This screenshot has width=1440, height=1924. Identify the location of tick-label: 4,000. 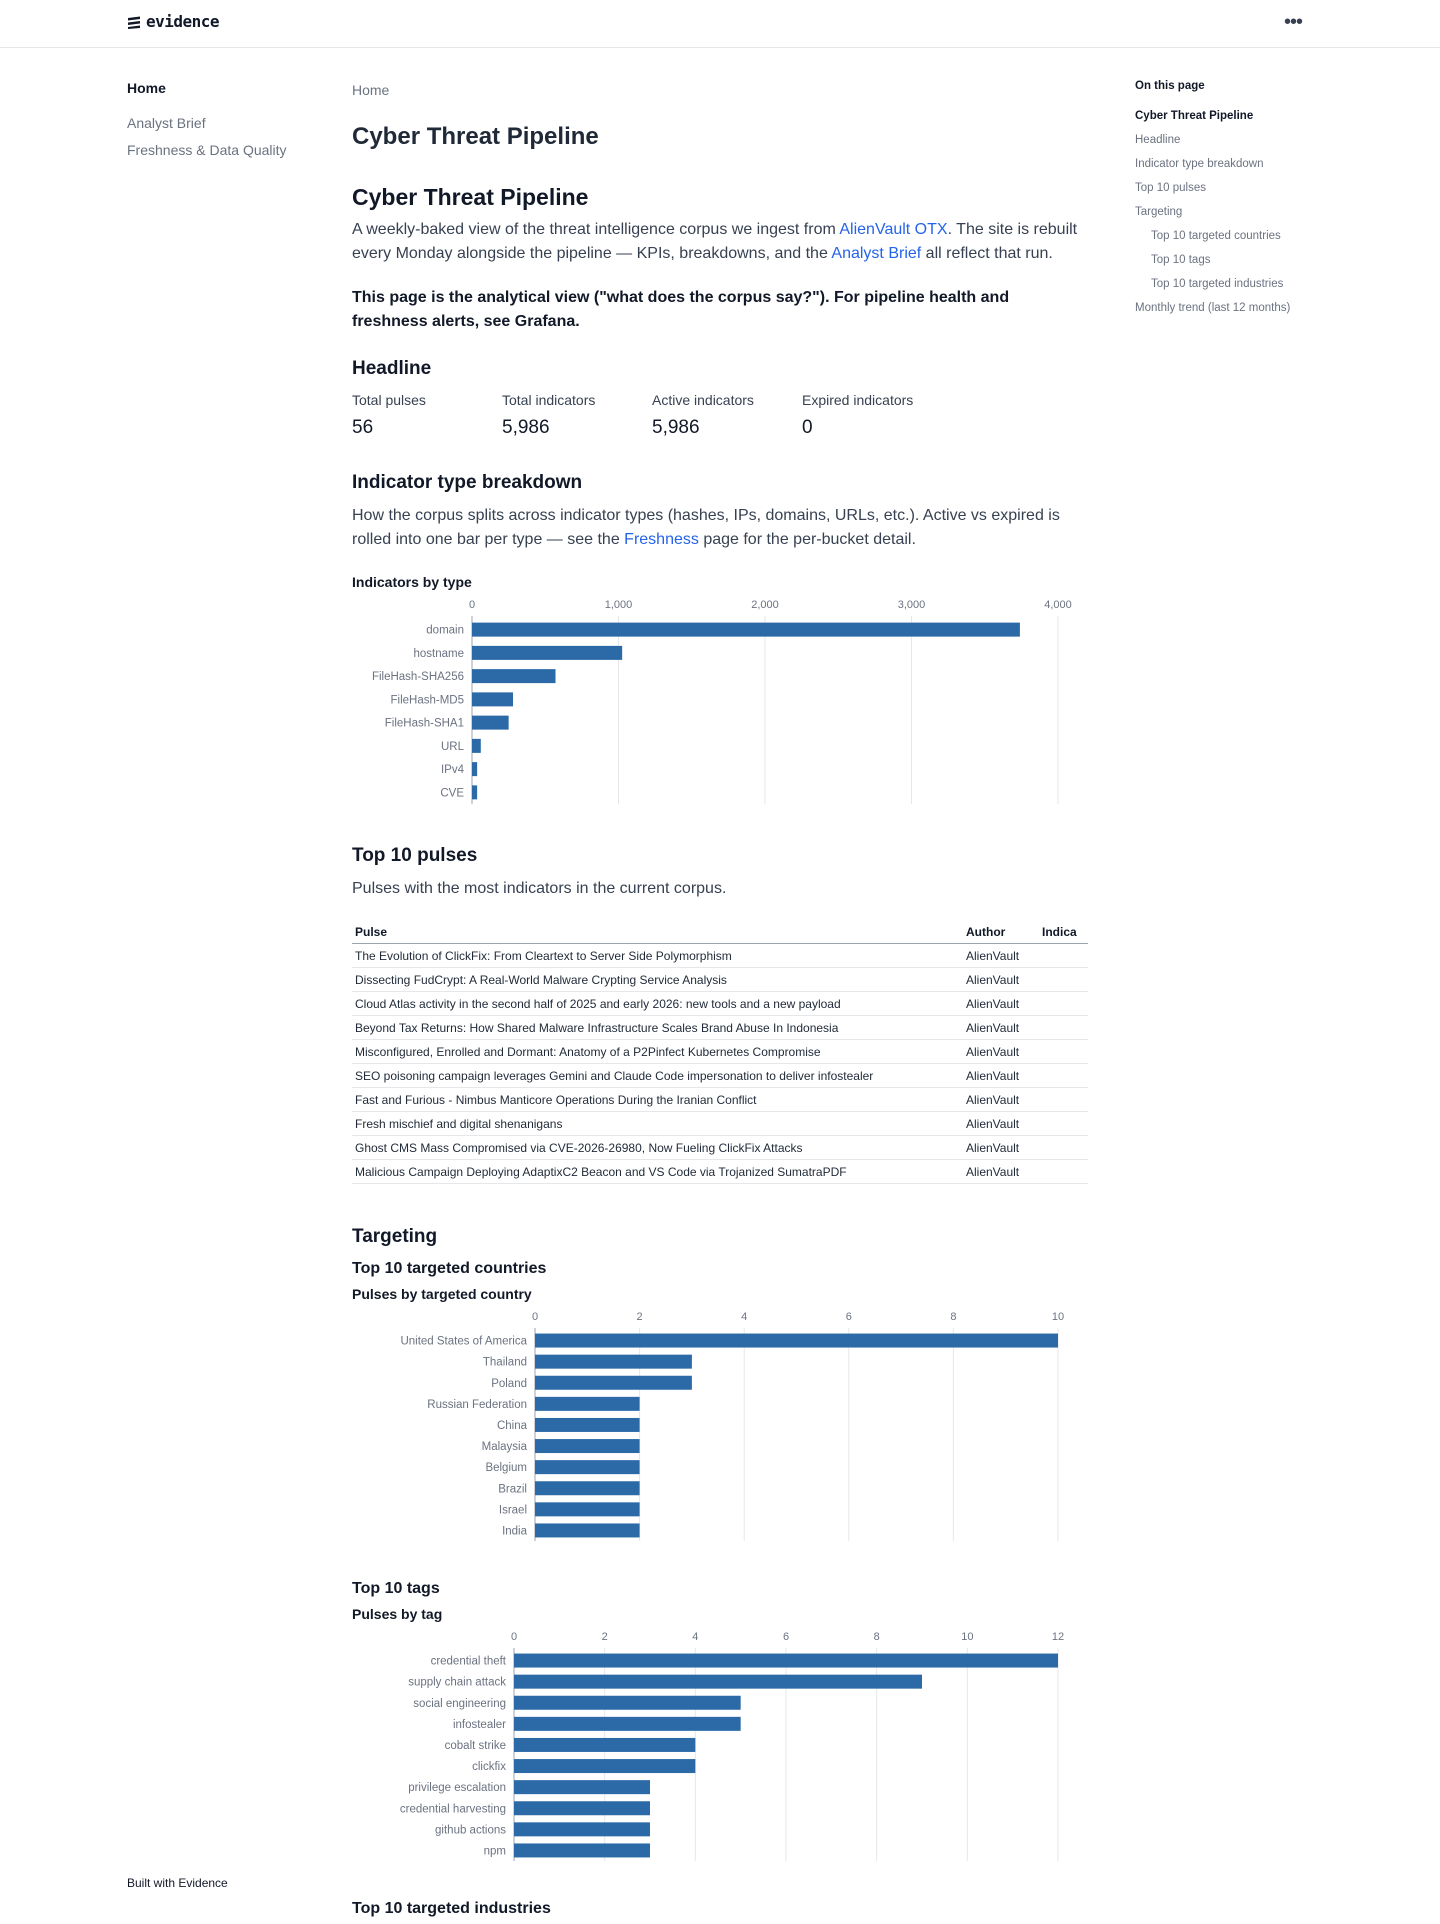
(1058, 605).